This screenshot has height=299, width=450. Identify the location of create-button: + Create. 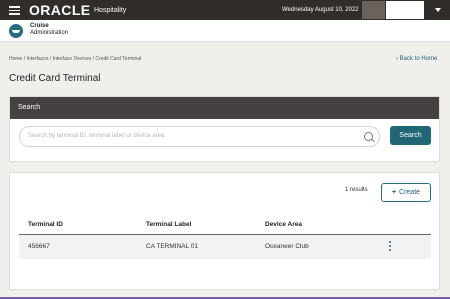
(406, 192).